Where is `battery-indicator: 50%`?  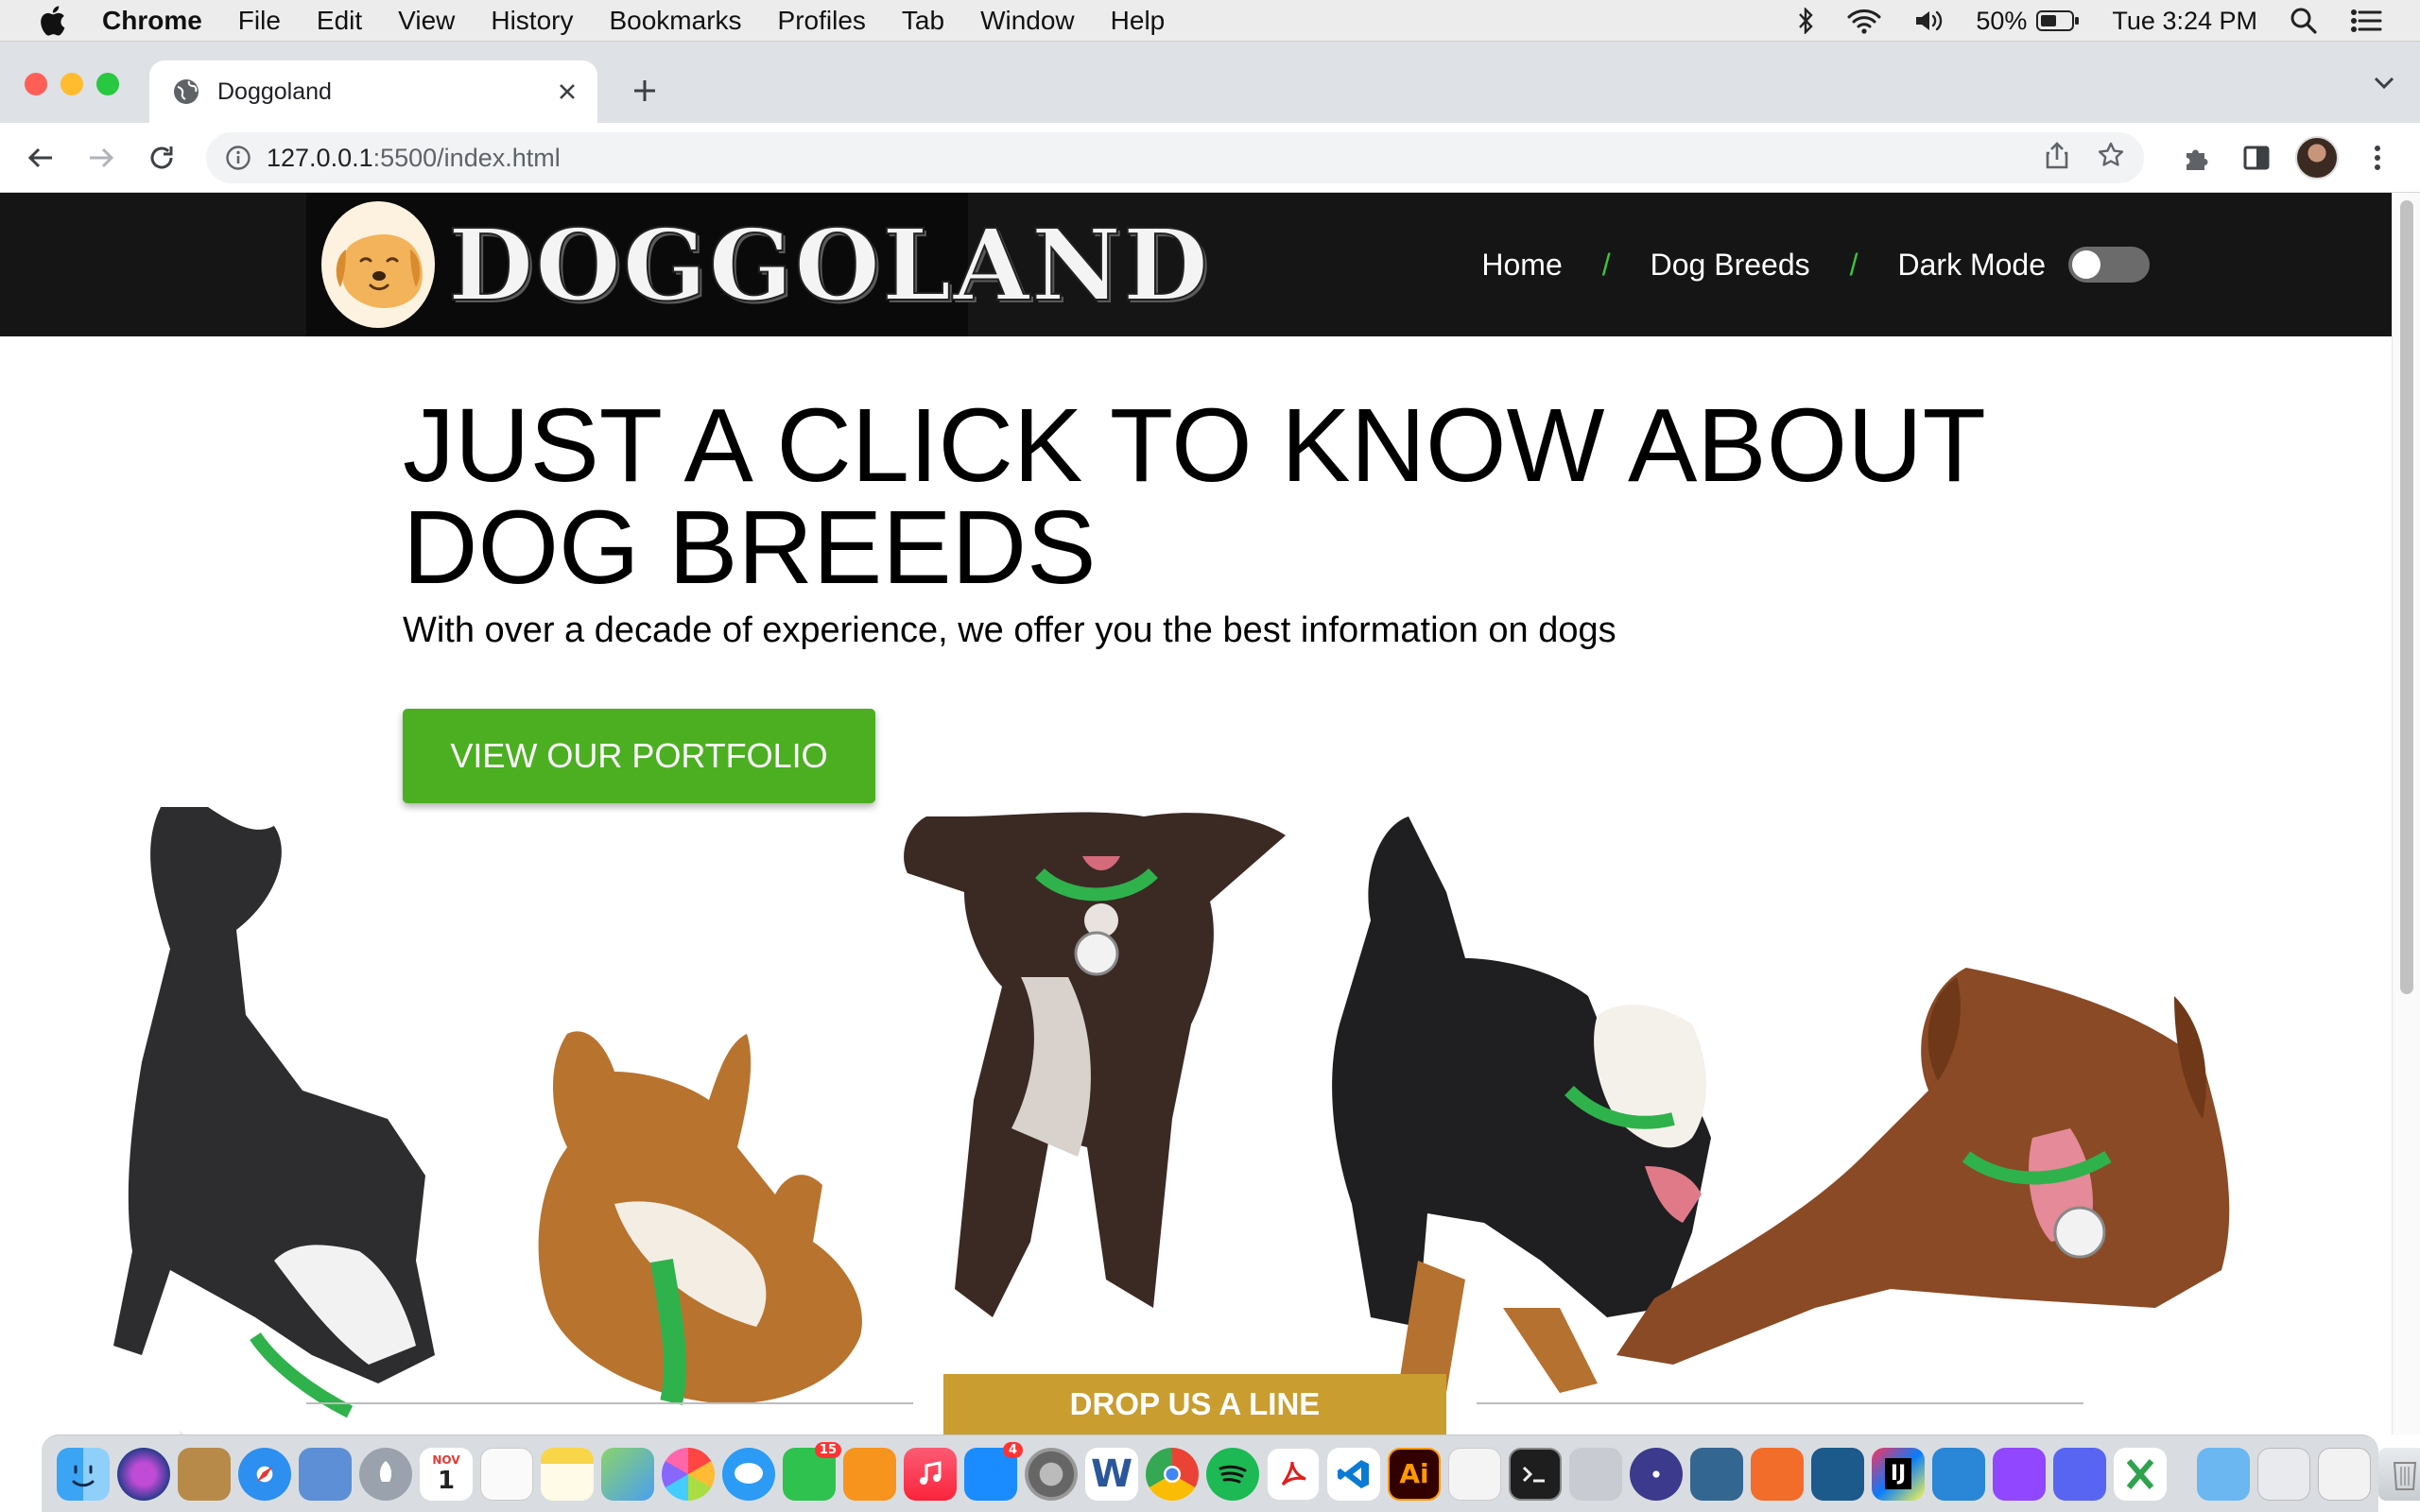
battery-indicator: 50% is located at coordinates (2028, 21).